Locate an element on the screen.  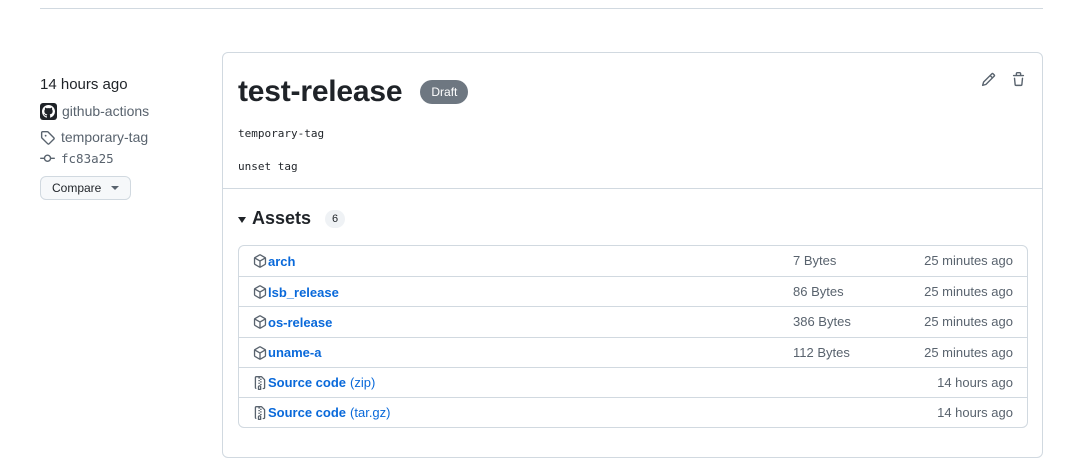
release-title: test-release is located at coordinates (320, 92).